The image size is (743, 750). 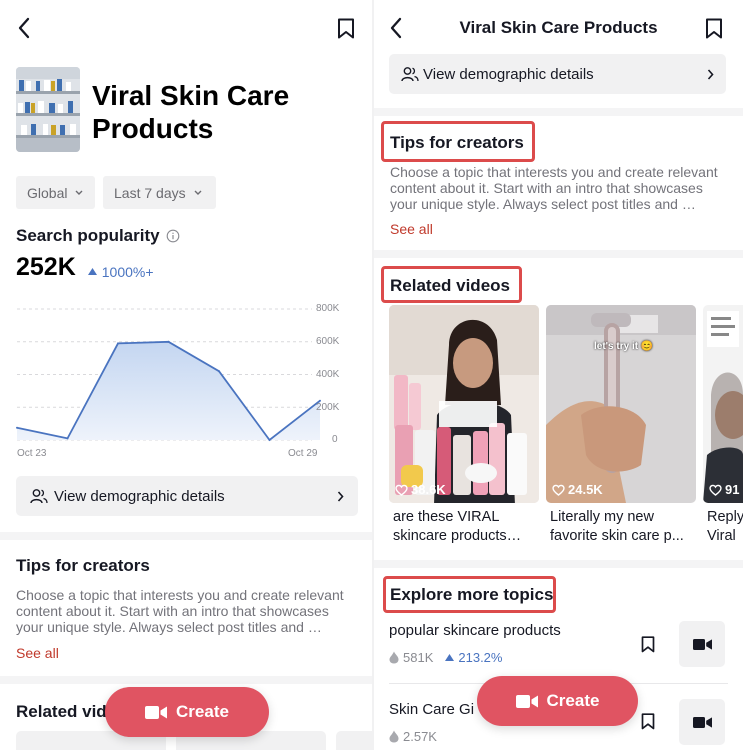 I want to click on video-views-count: 24.5K, so click(x=585, y=489).